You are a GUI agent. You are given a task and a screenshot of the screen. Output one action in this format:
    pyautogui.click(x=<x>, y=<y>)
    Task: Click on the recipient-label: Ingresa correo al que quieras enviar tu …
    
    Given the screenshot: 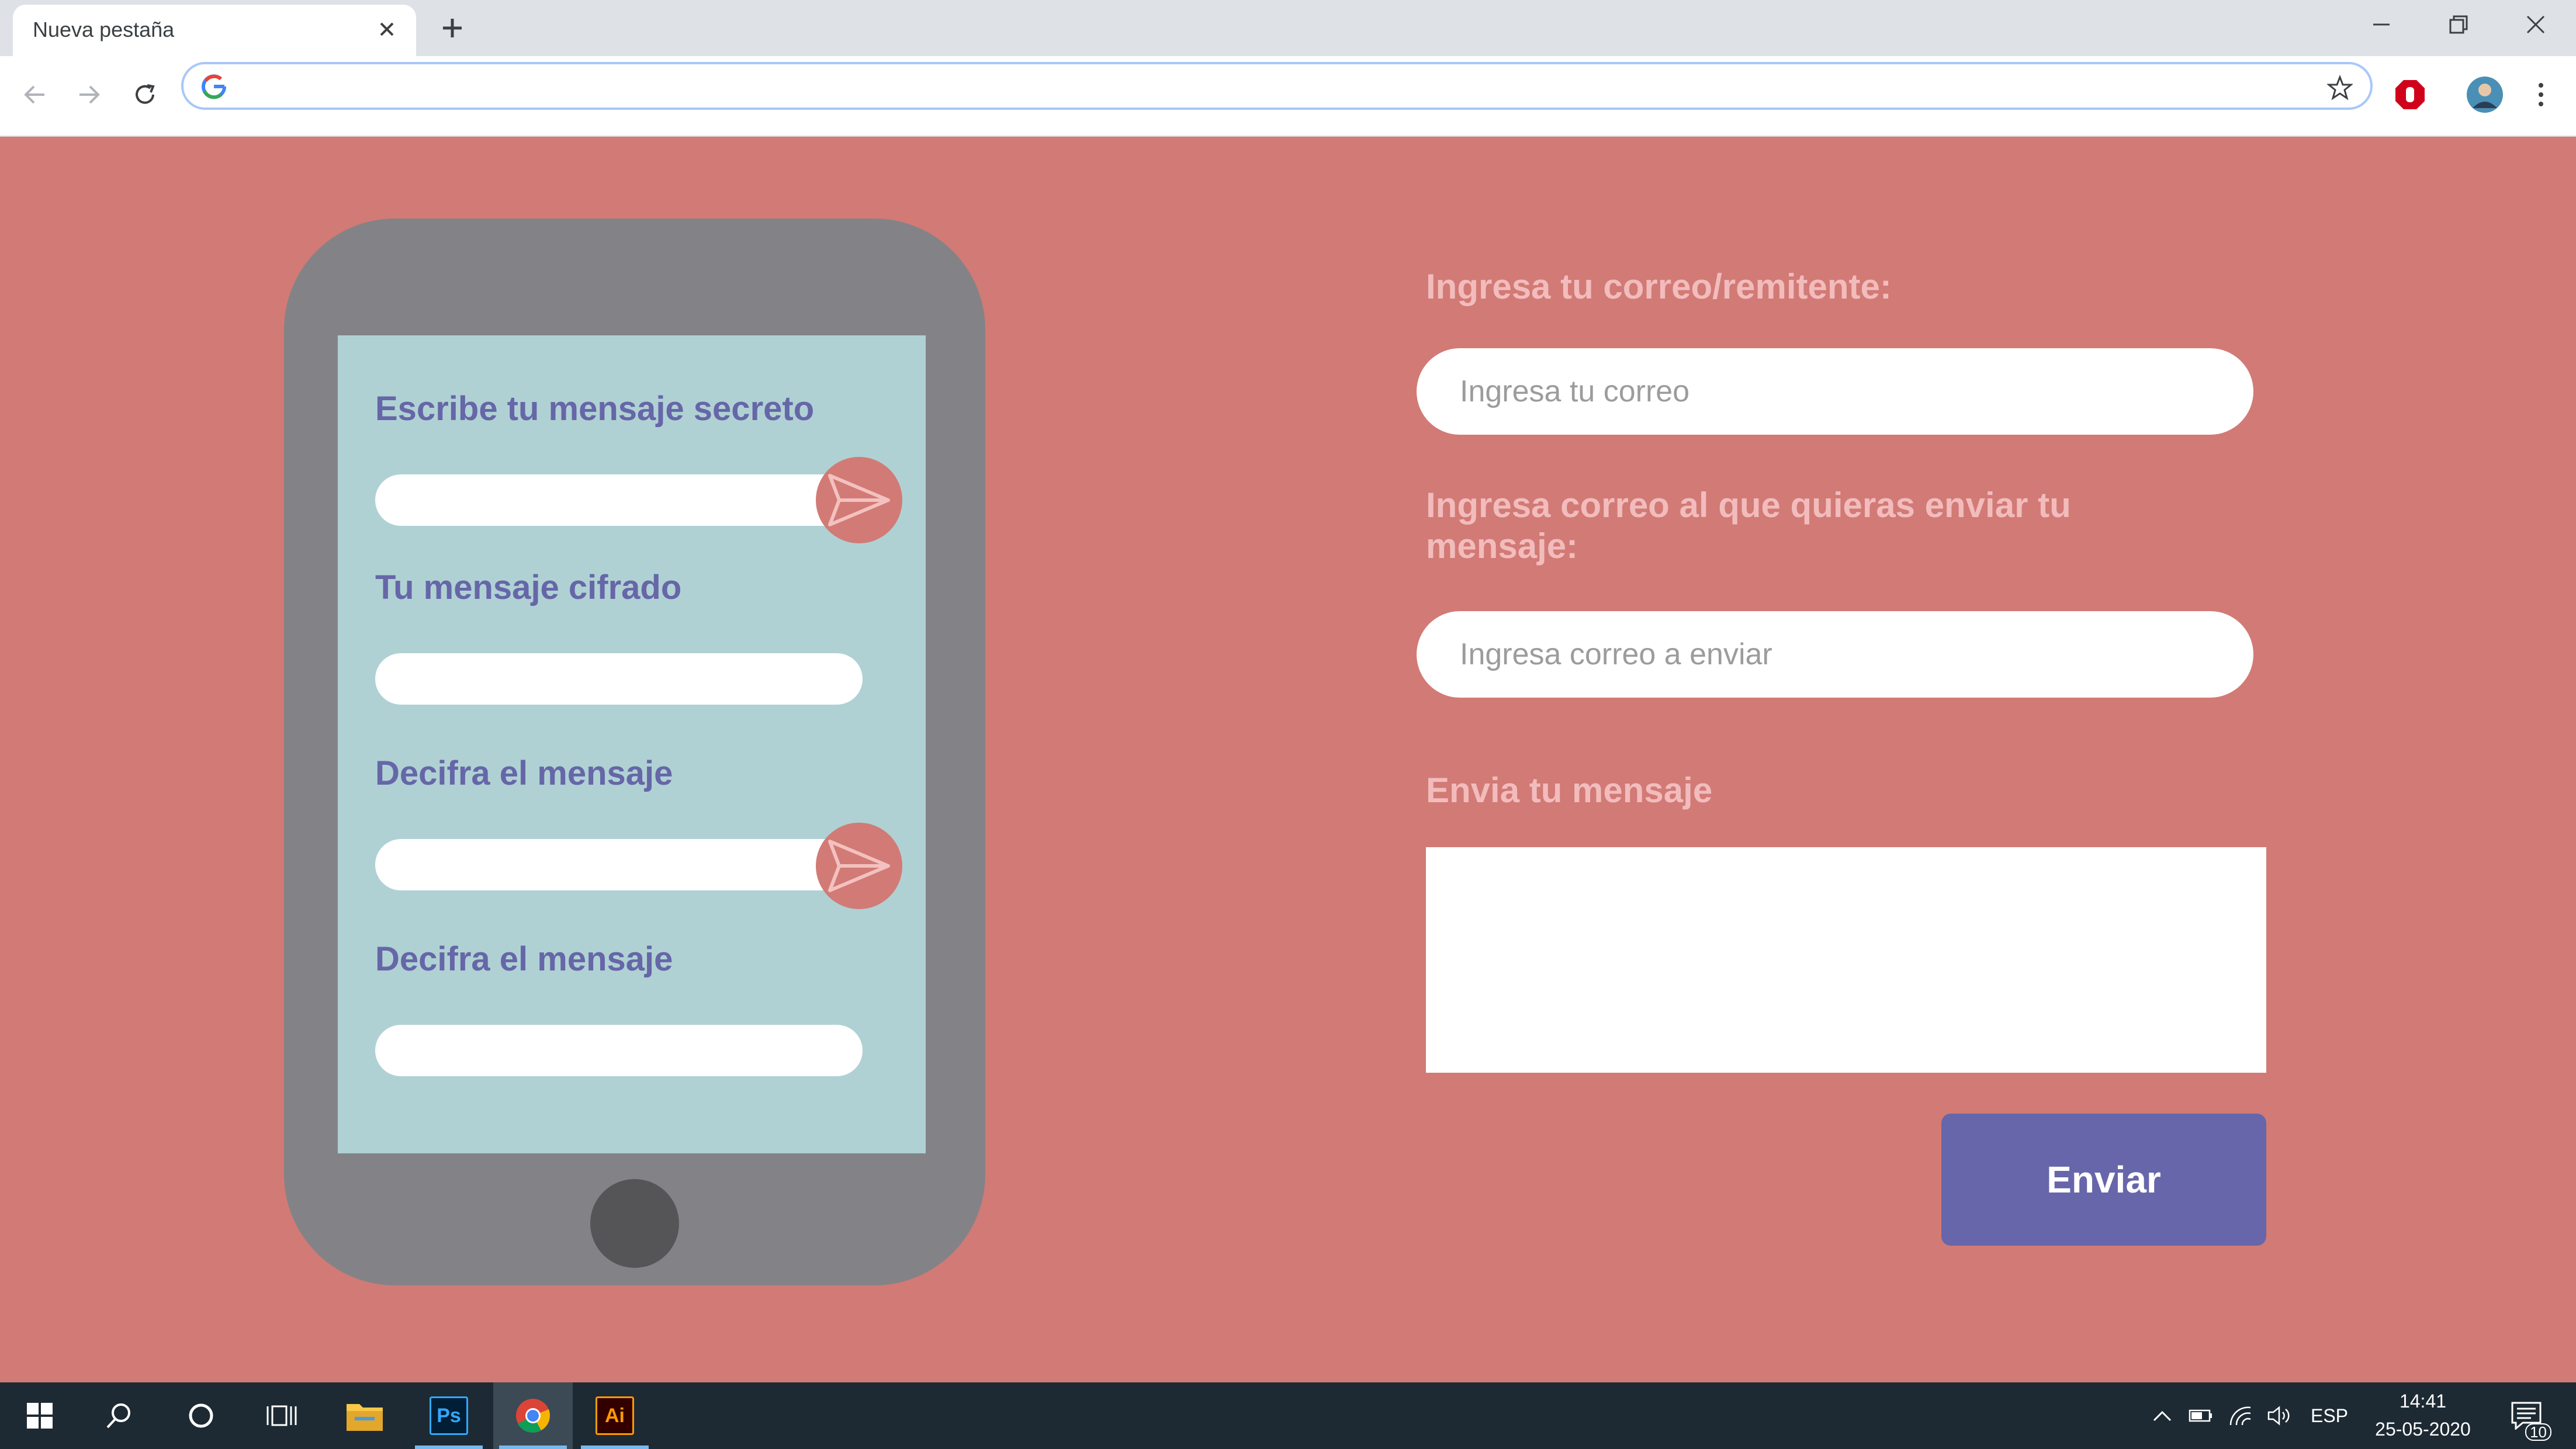 What is the action you would take?
    pyautogui.click(x=1748, y=526)
    